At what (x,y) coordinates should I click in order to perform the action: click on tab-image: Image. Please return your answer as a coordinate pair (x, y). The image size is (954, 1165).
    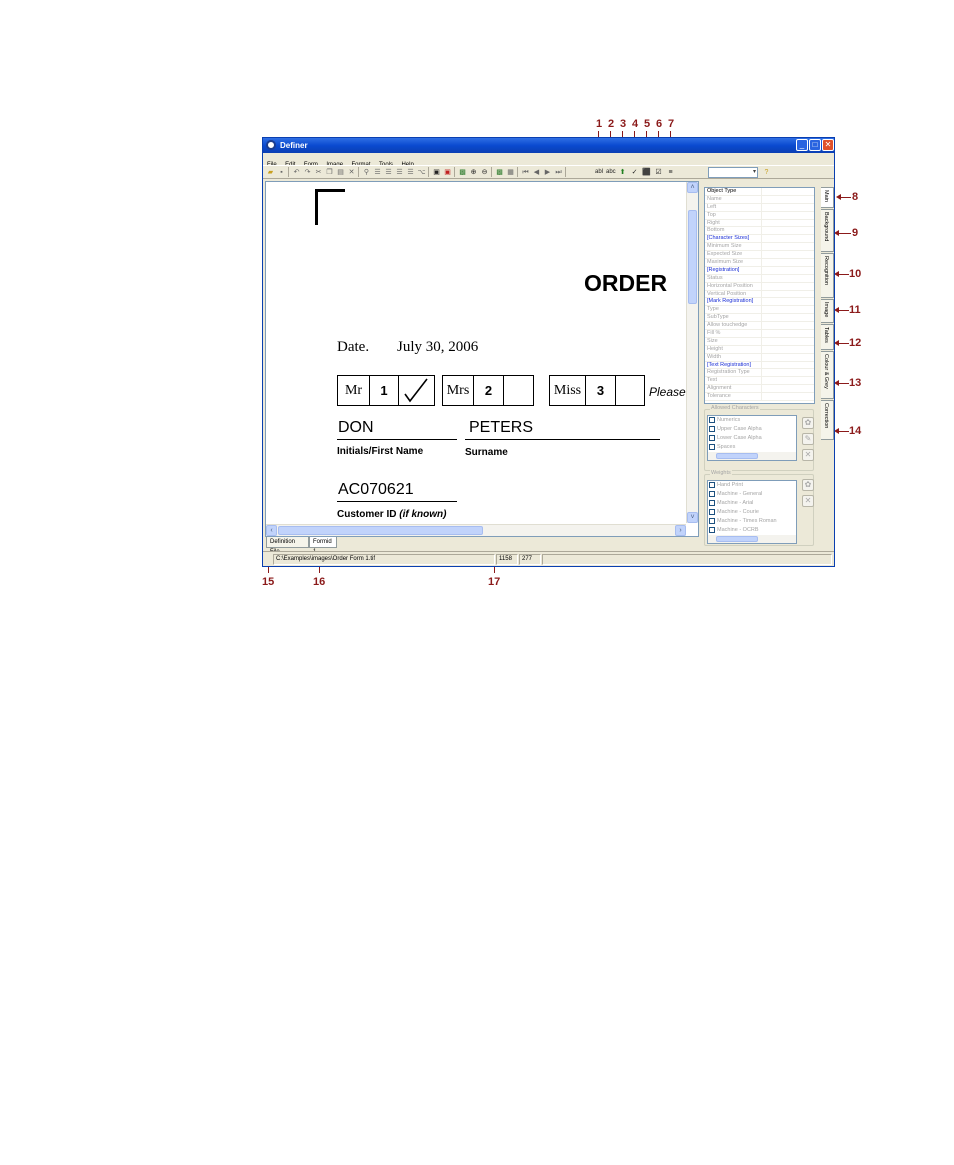
    Looking at the image, I should click on (827, 311).